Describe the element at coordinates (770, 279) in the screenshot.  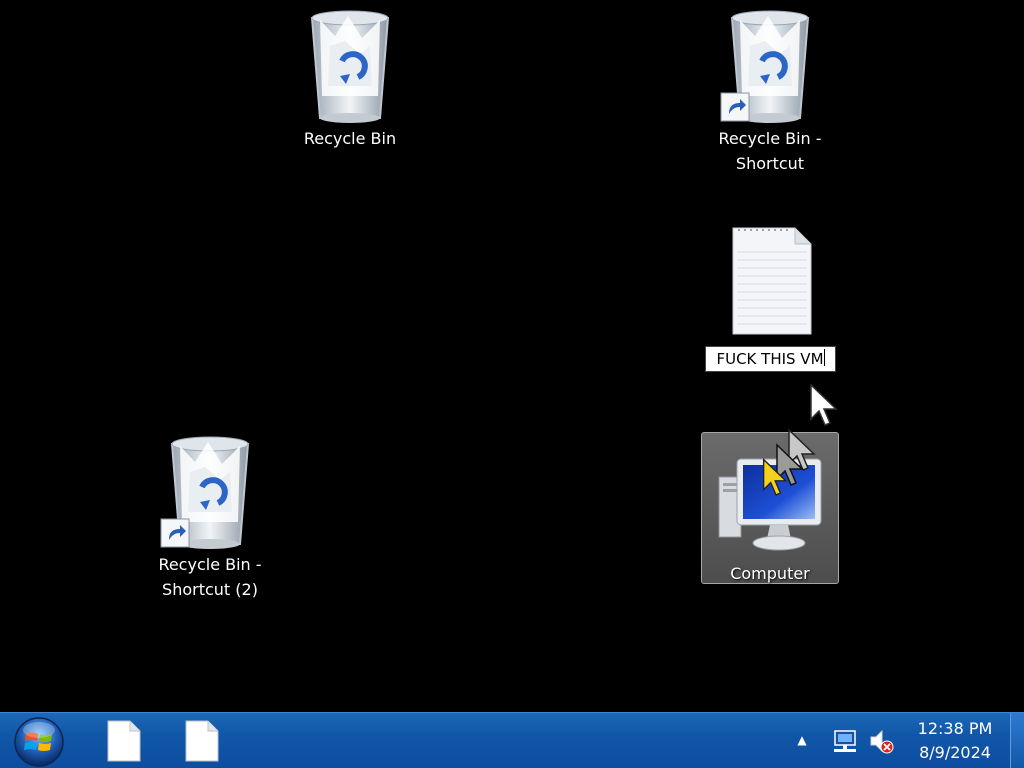
I see `text-document-icon` at that location.